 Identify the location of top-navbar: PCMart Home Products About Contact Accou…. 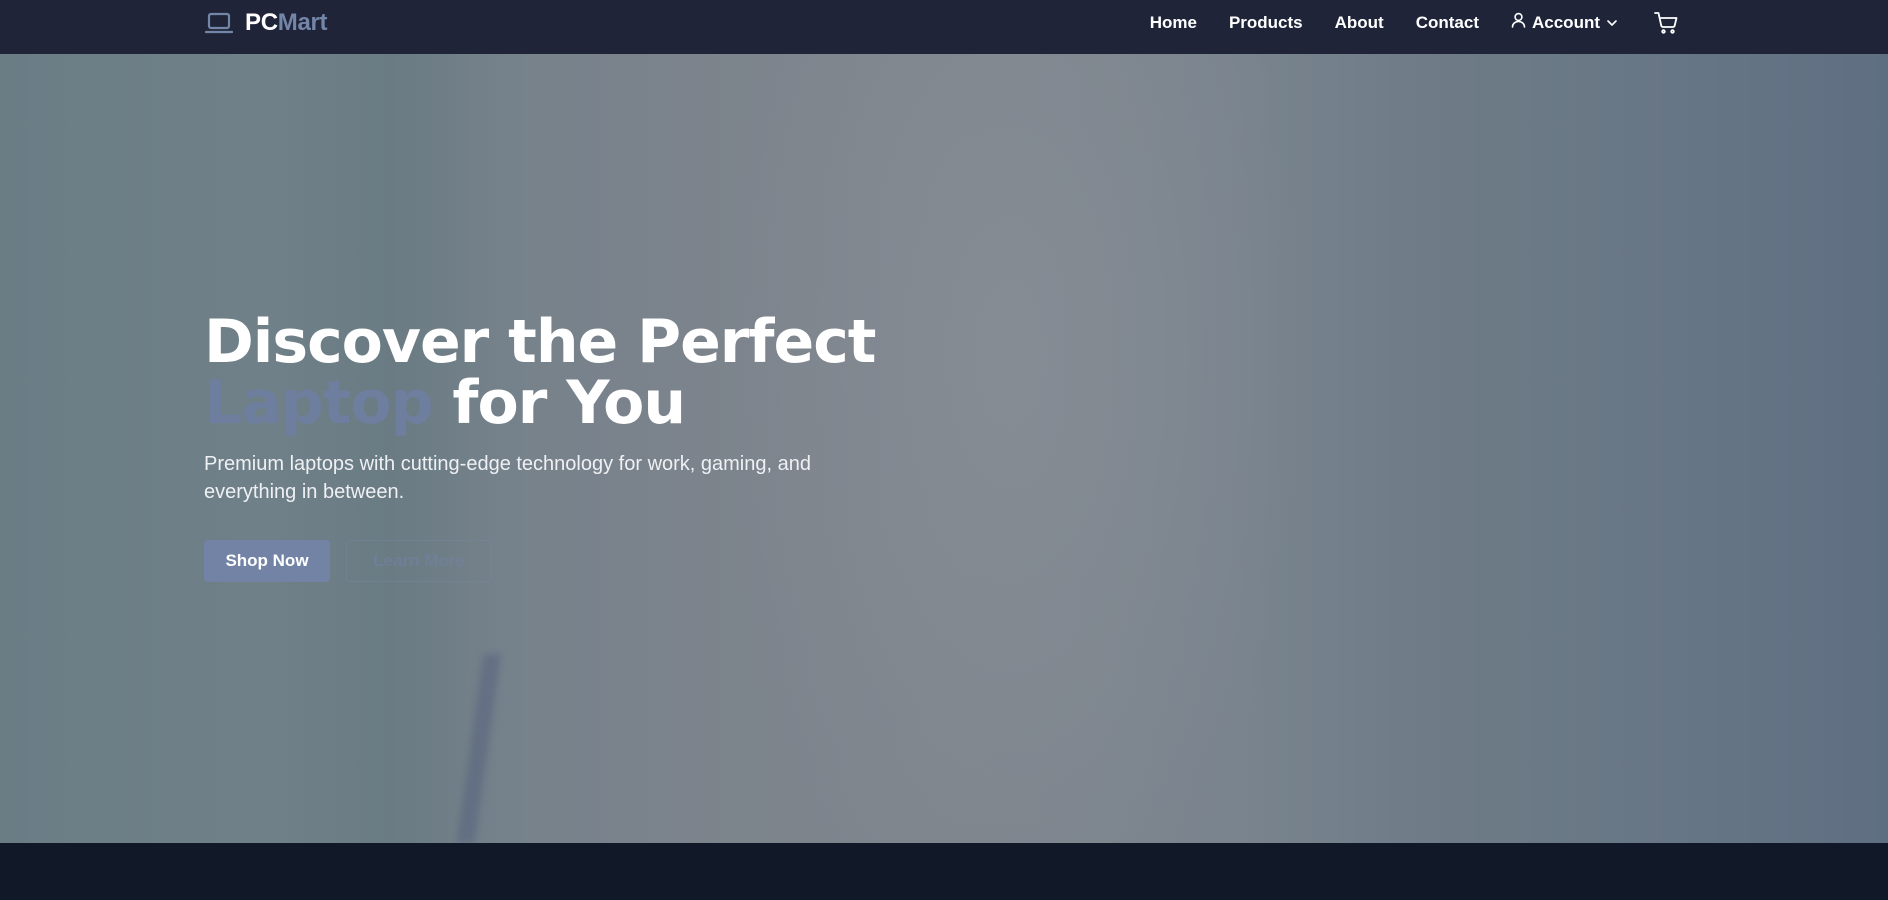
(944, 27).